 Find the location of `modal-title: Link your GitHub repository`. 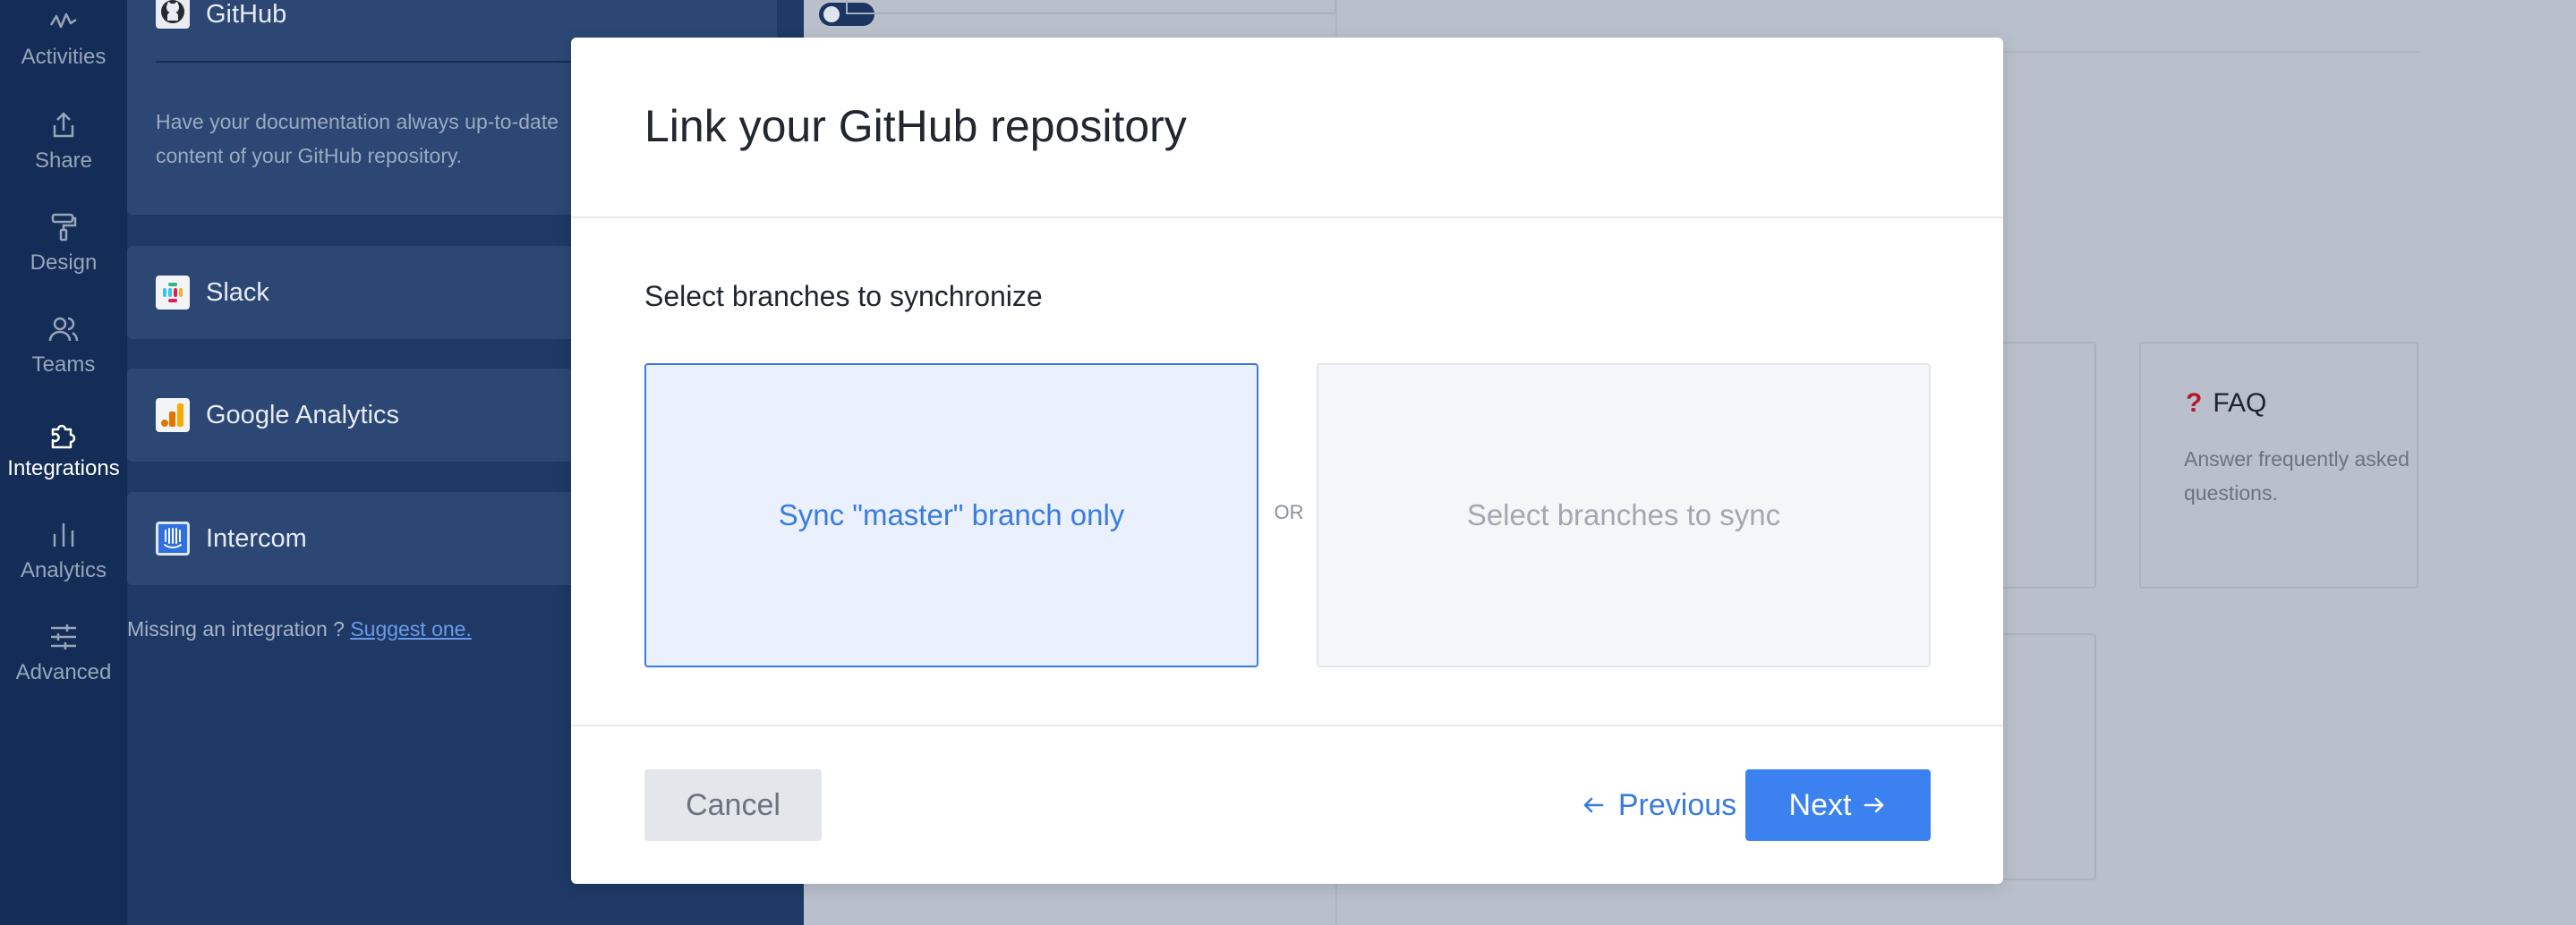

modal-title: Link your GitHub repository is located at coordinates (915, 126).